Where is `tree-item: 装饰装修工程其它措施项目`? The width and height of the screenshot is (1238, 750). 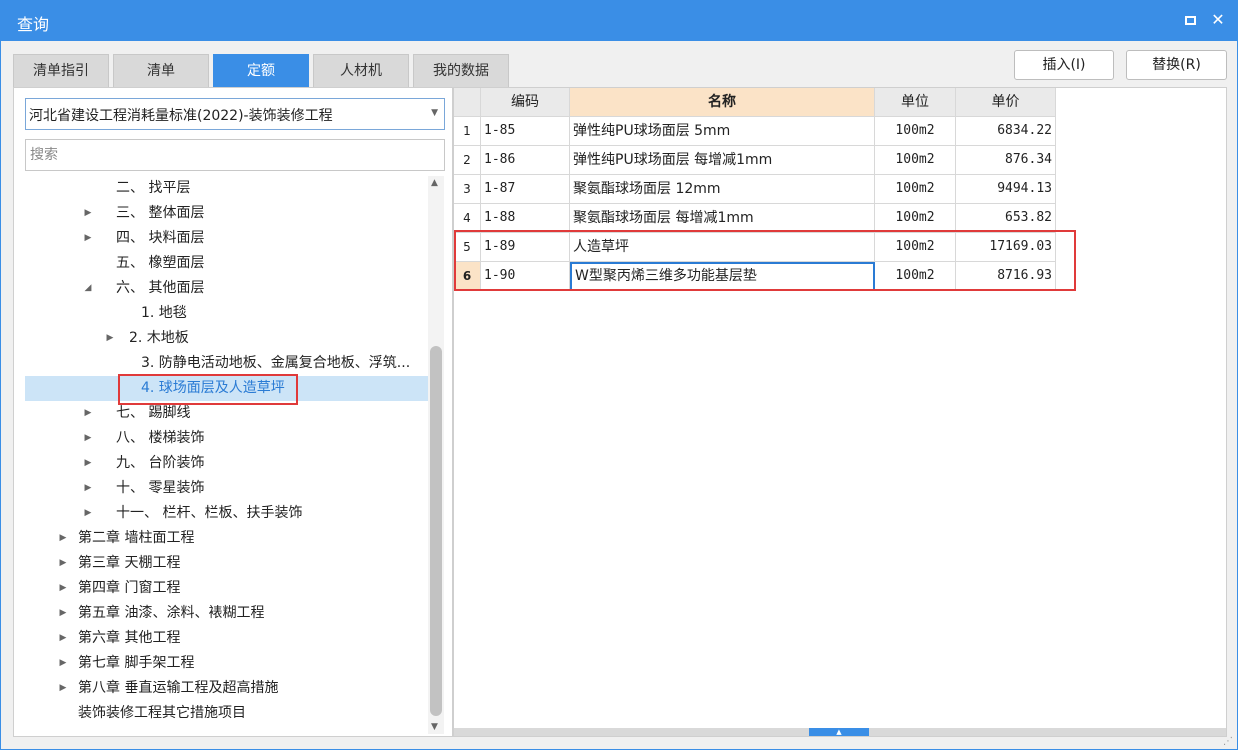
tree-item: 装饰装修工程其它措施项目 is located at coordinates (226, 713).